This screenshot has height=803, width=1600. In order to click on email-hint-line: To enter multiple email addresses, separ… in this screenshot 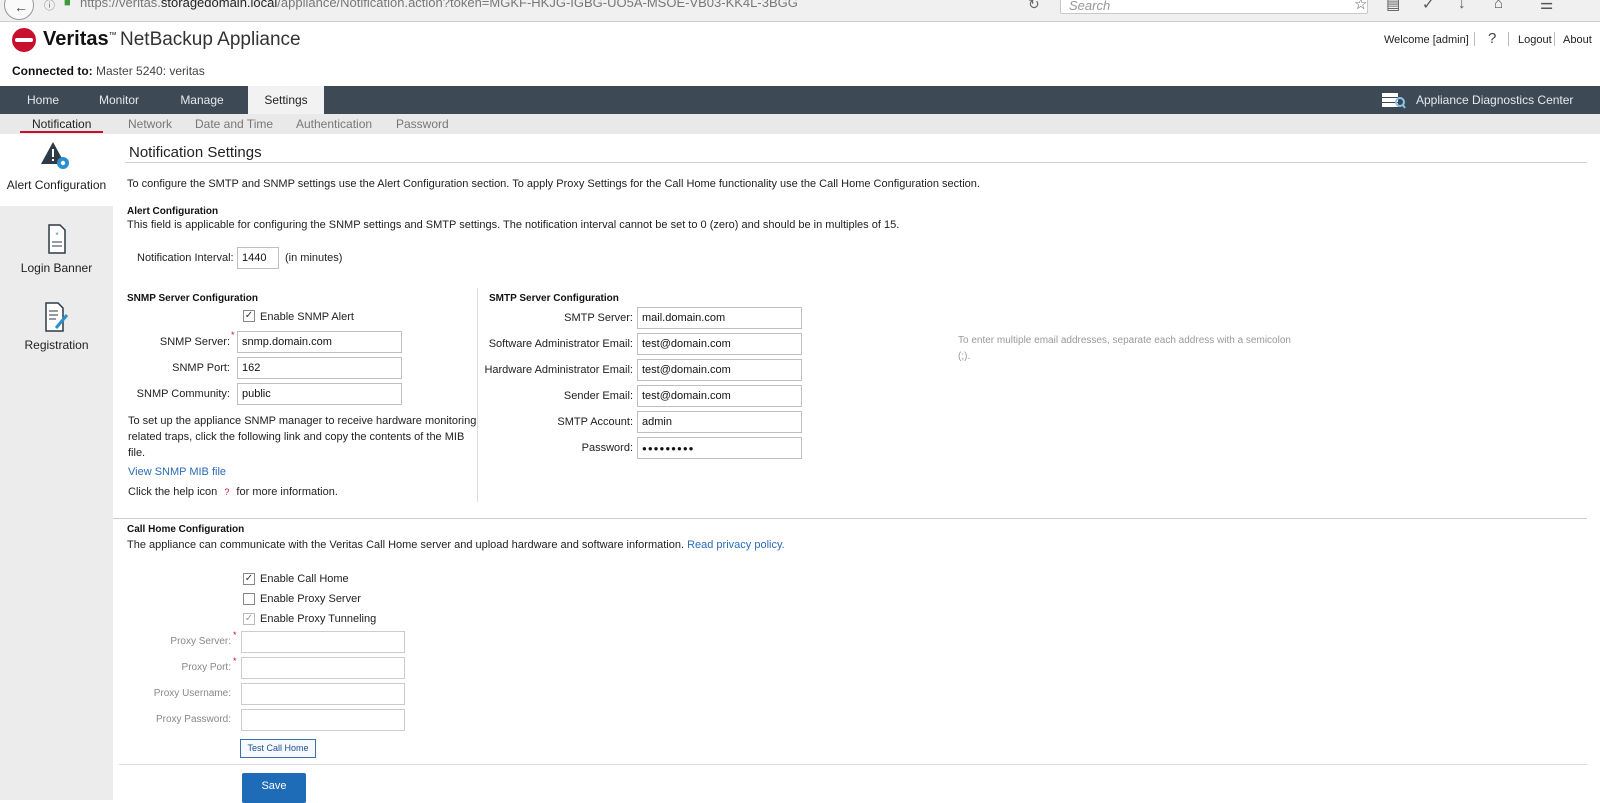, I will do `click(1124, 340)`.